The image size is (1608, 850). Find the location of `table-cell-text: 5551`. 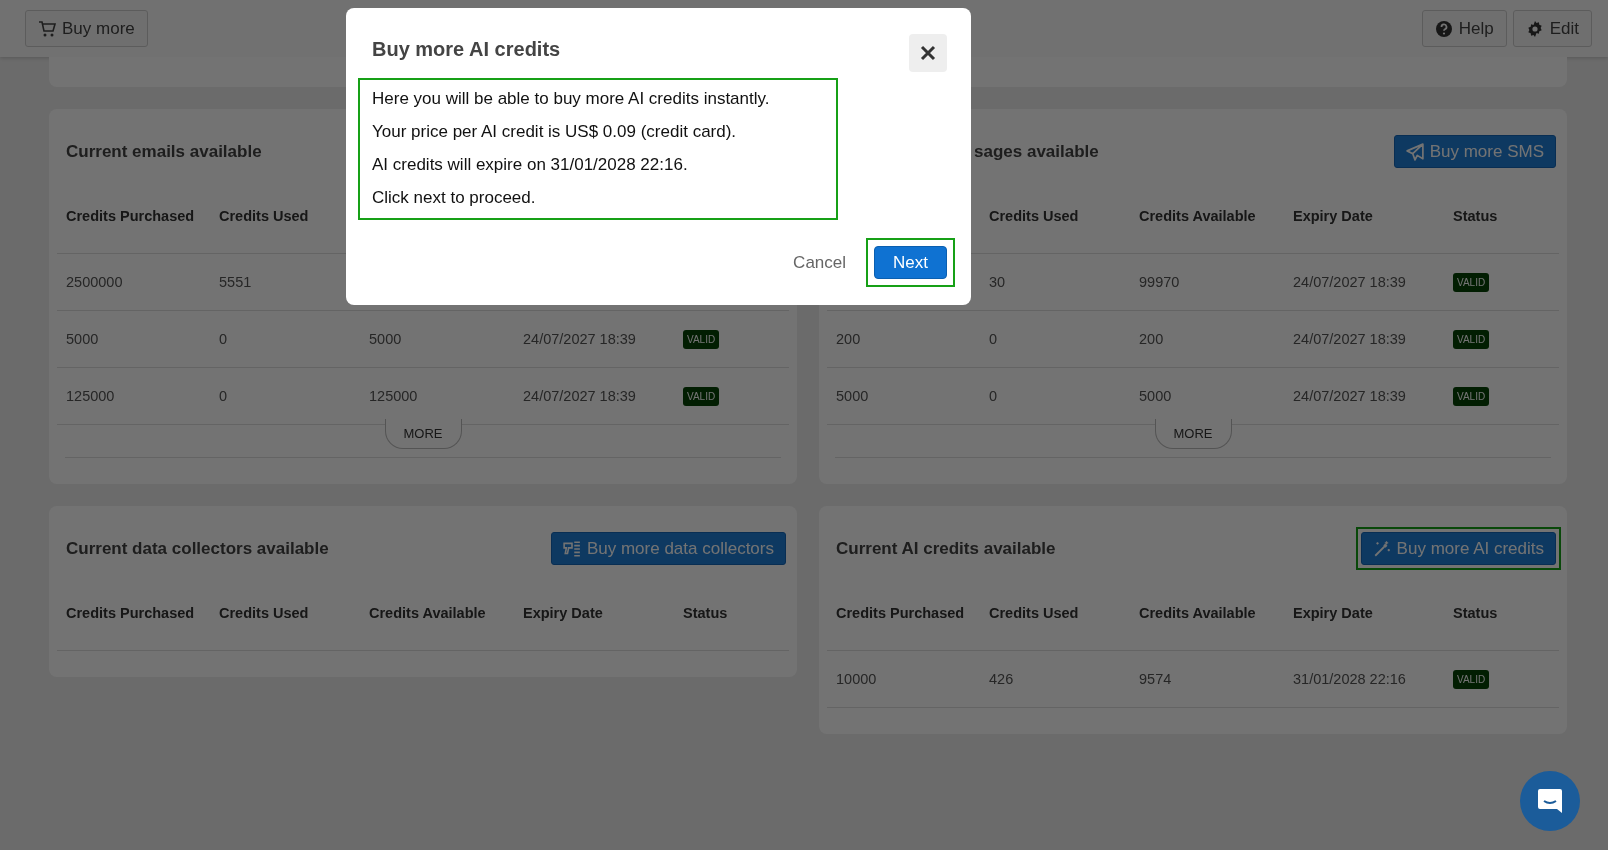

table-cell-text: 5551 is located at coordinates (236, 282).